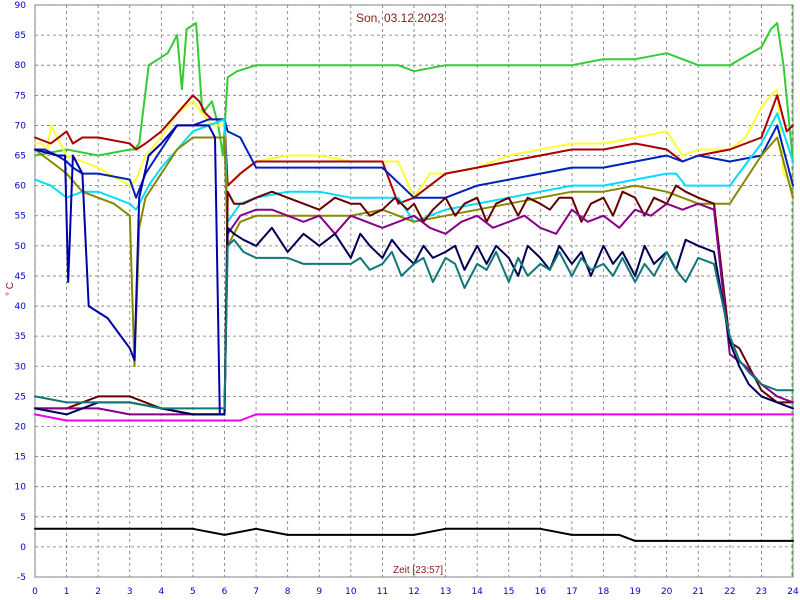  Describe the element at coordinates (445, 592) in the screenshot. I see `x-tick-label: 13` at that location.